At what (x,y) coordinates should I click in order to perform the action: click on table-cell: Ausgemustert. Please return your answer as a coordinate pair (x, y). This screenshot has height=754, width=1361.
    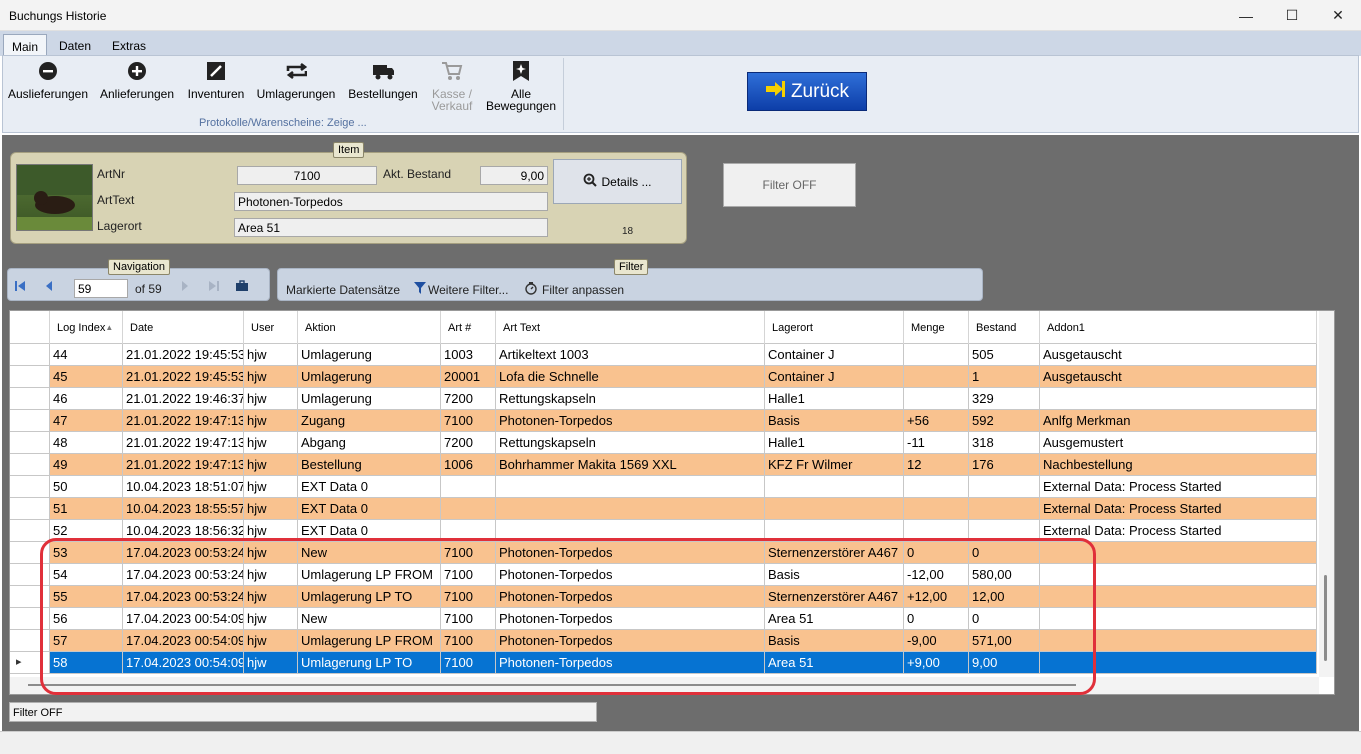
    Looking at the image, I should click on (1178, 443).